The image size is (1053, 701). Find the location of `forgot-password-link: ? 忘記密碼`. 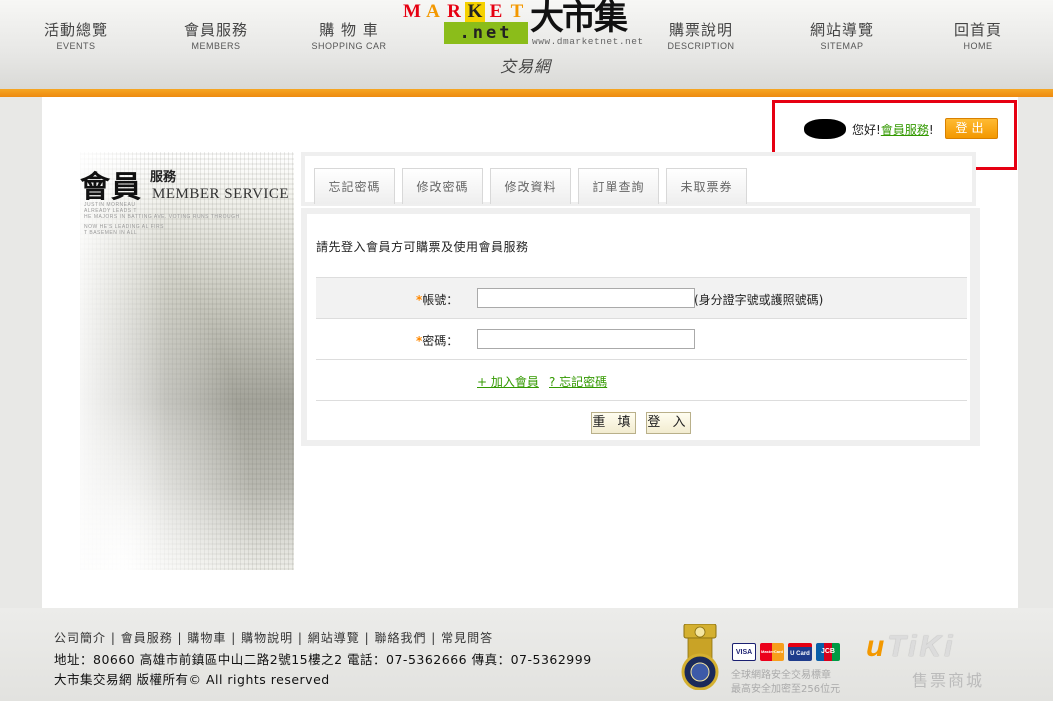

forgot-password-link: ? 忘記密碼 is located at coordinates (578, 381).